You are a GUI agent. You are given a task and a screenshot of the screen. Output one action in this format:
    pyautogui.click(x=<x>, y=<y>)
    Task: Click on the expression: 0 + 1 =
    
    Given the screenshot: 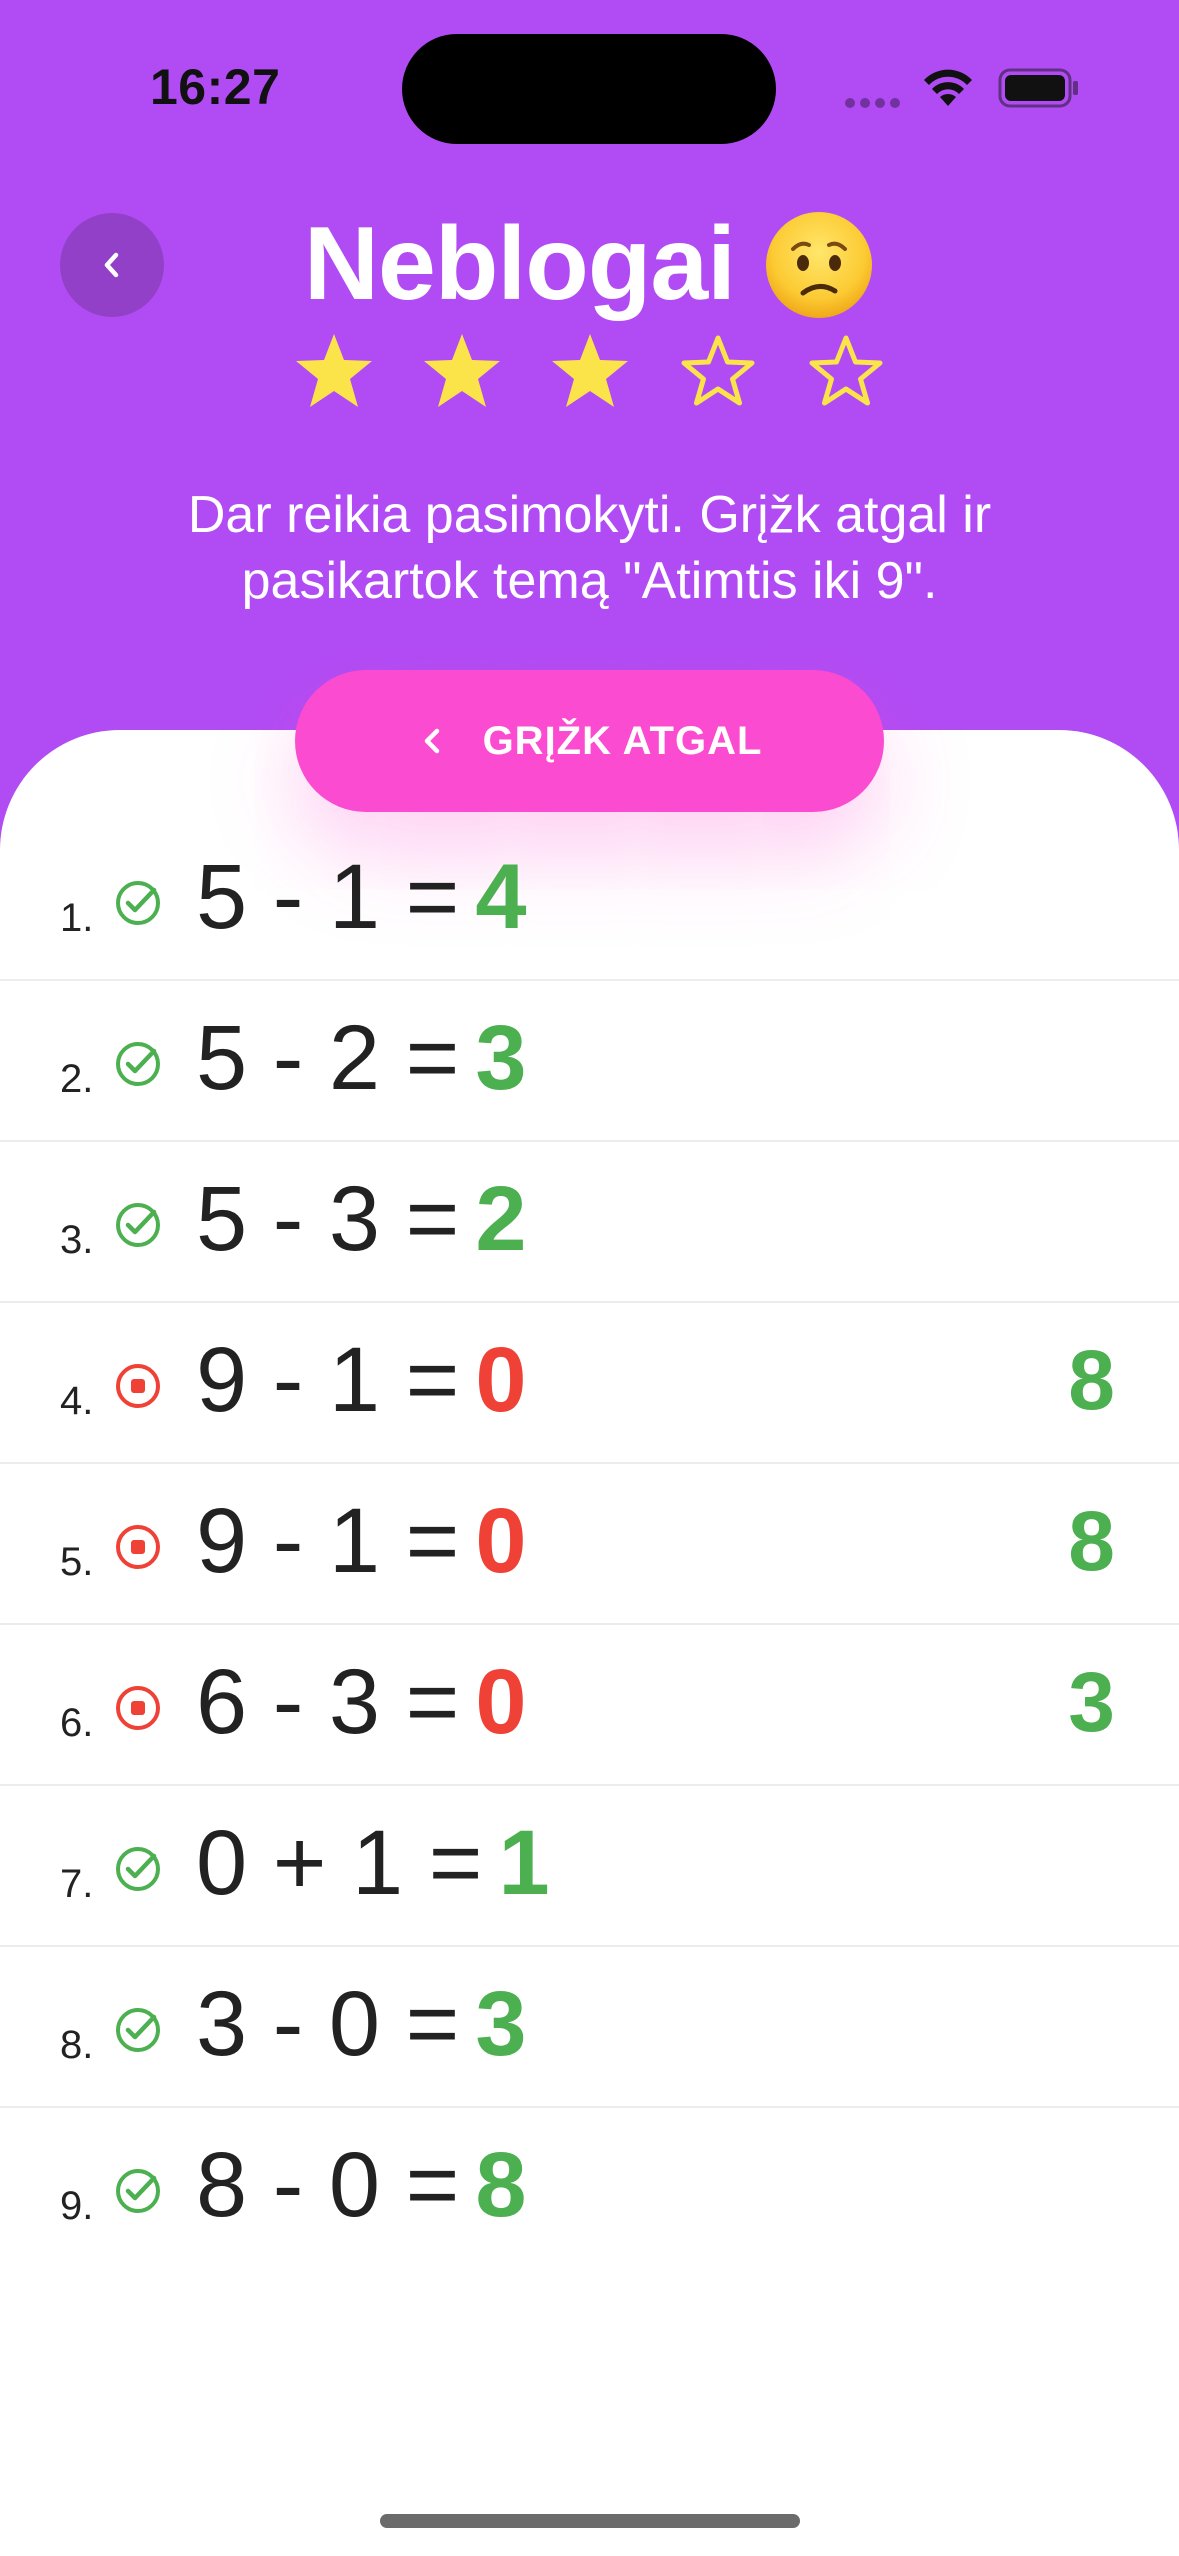 What is the action you would take?
    pyautogui.click(x=339, y=1863)
    